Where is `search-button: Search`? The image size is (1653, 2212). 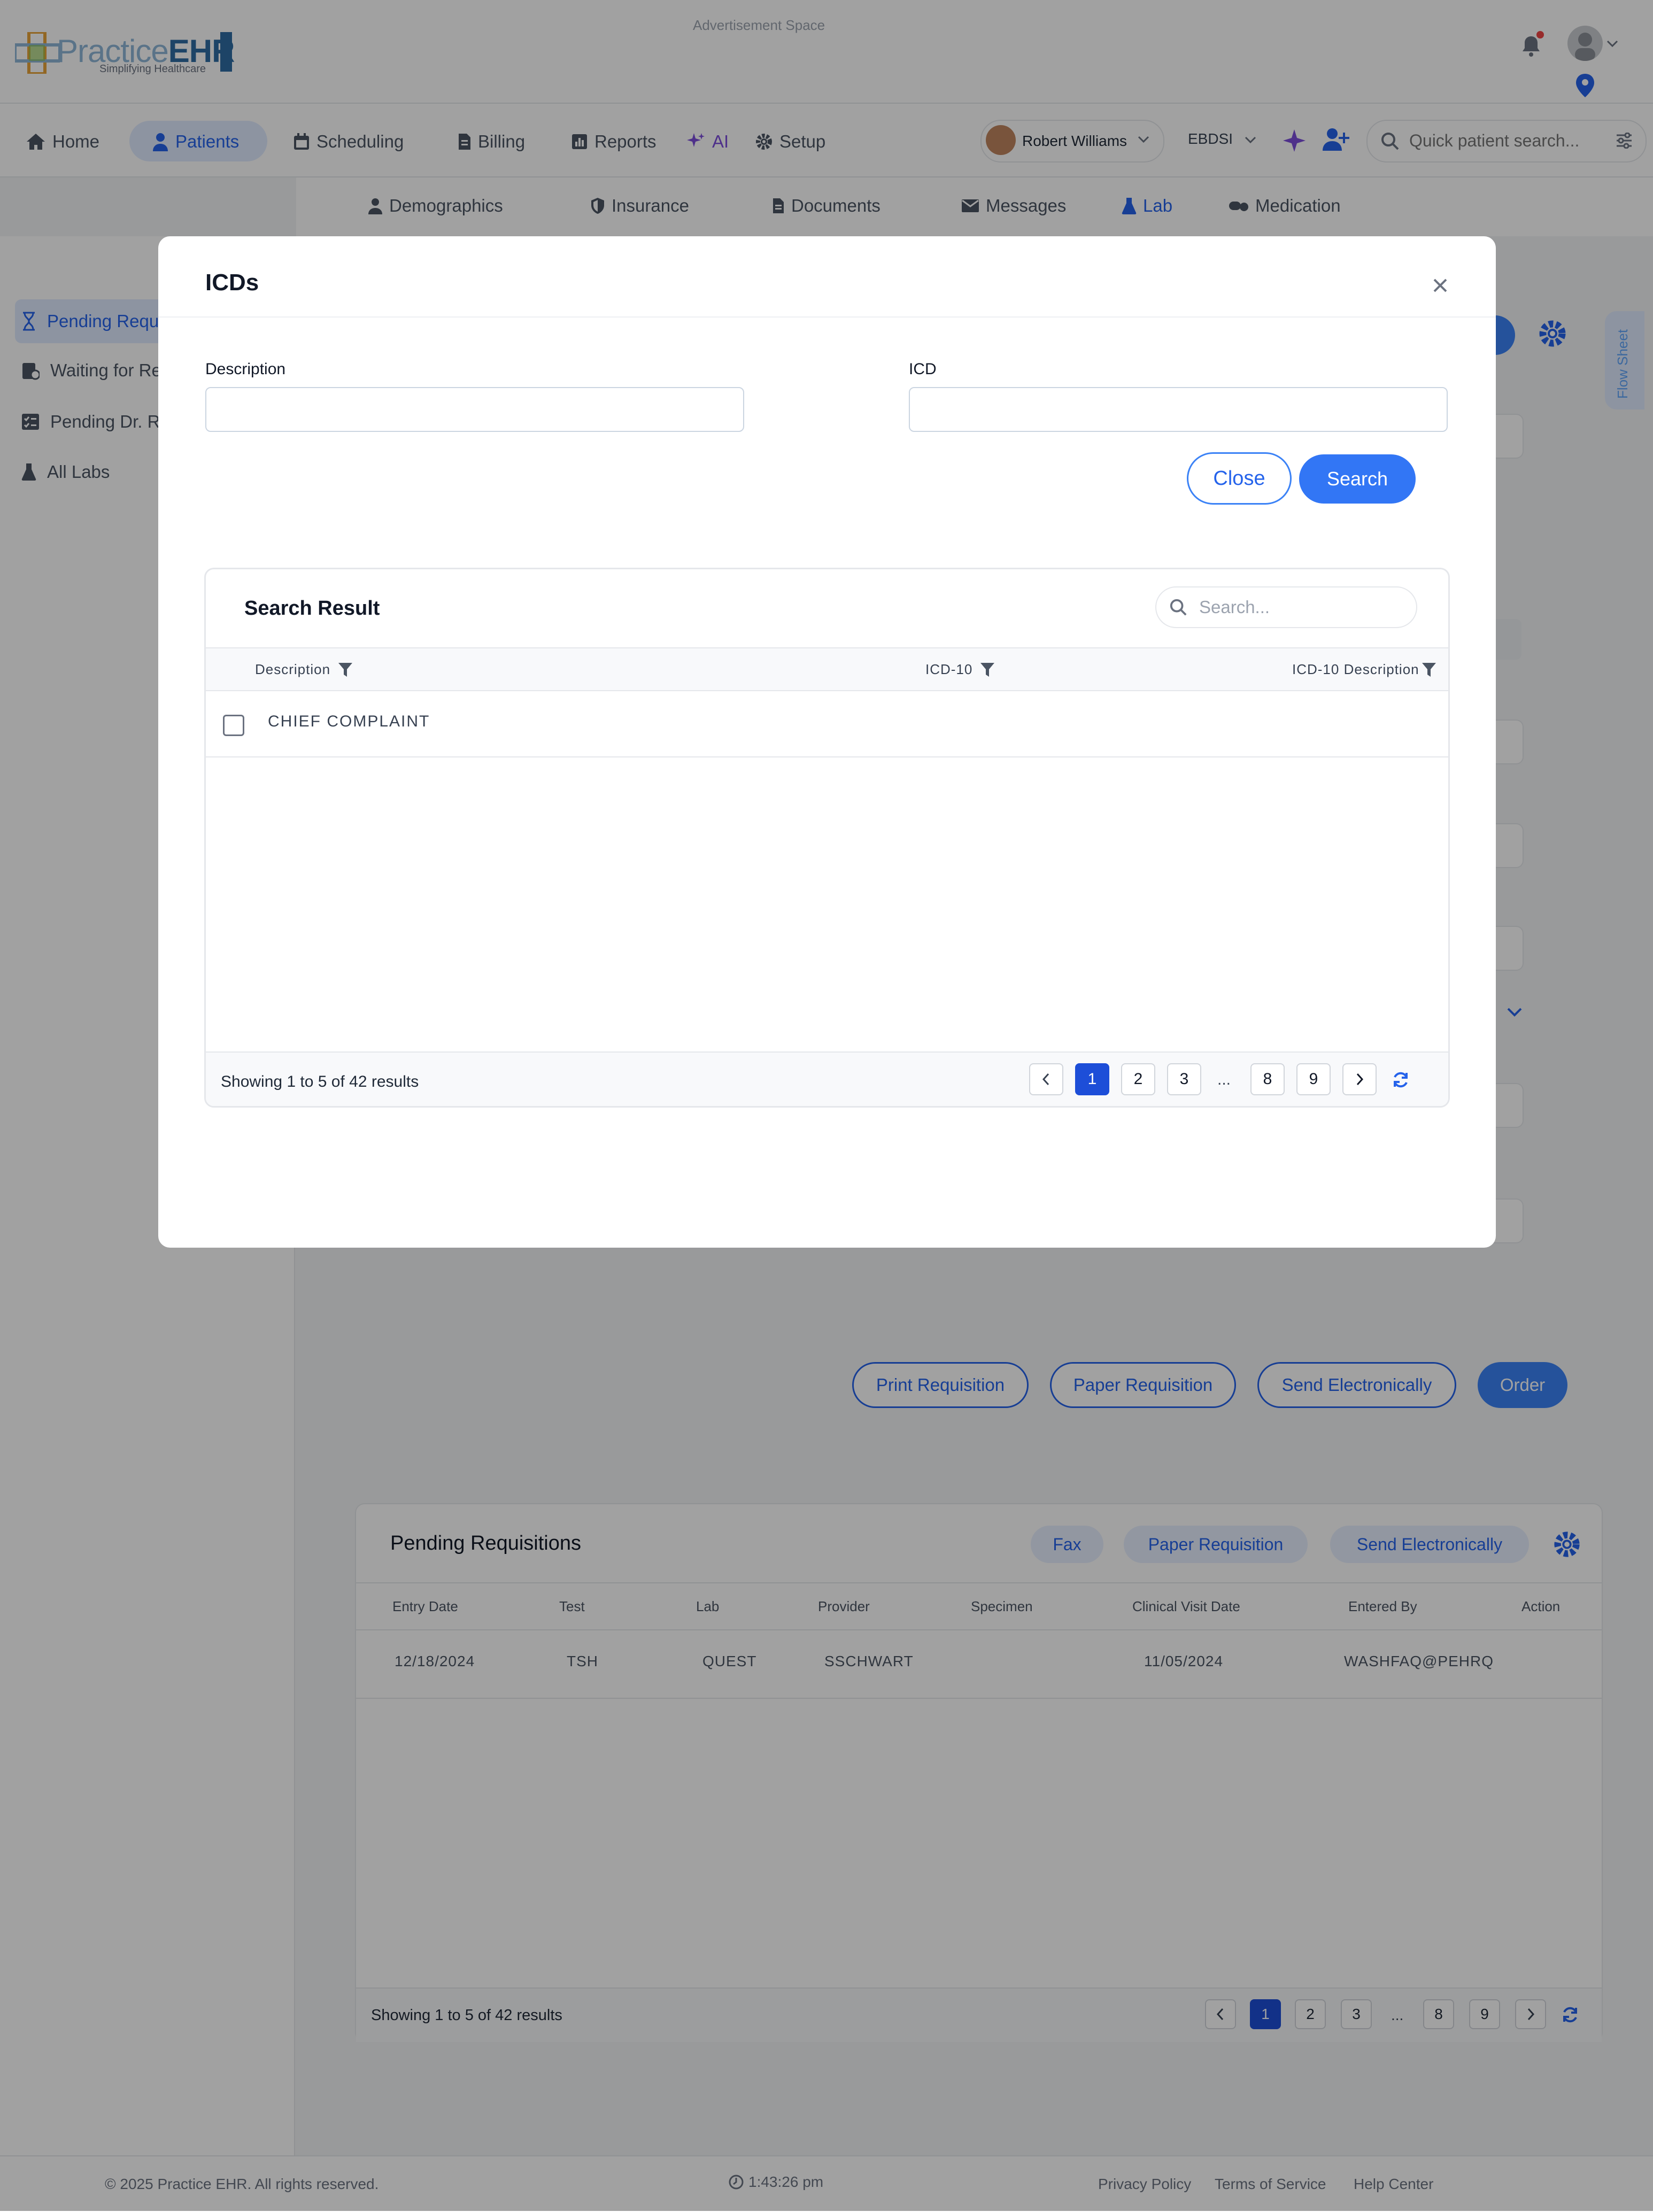 search-button: Search is located at coordinates (1357, 479).